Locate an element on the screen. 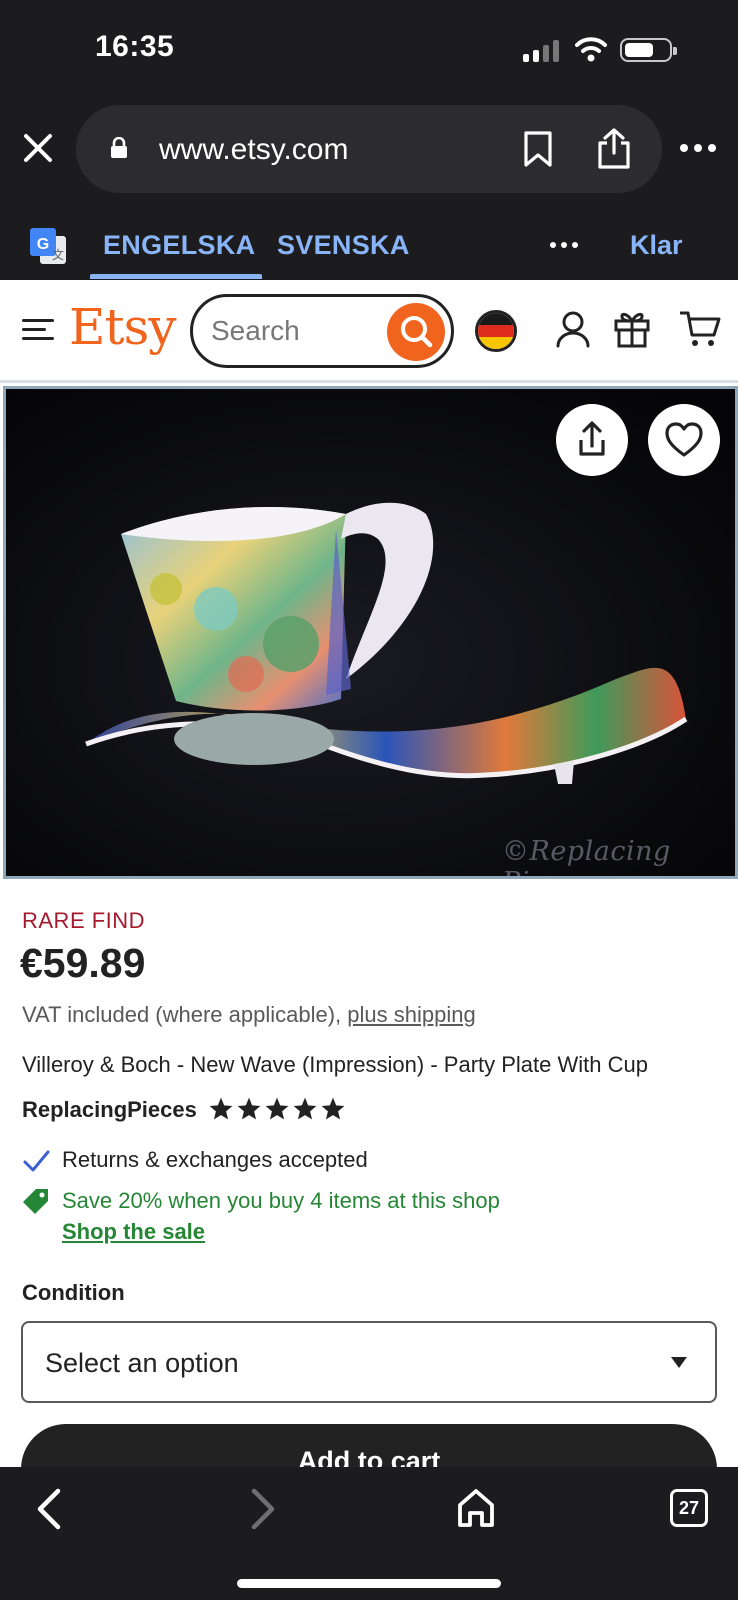 This screenshot has width=738, height=1600. product-price: €59.89 is located at coordinates (83, 963).